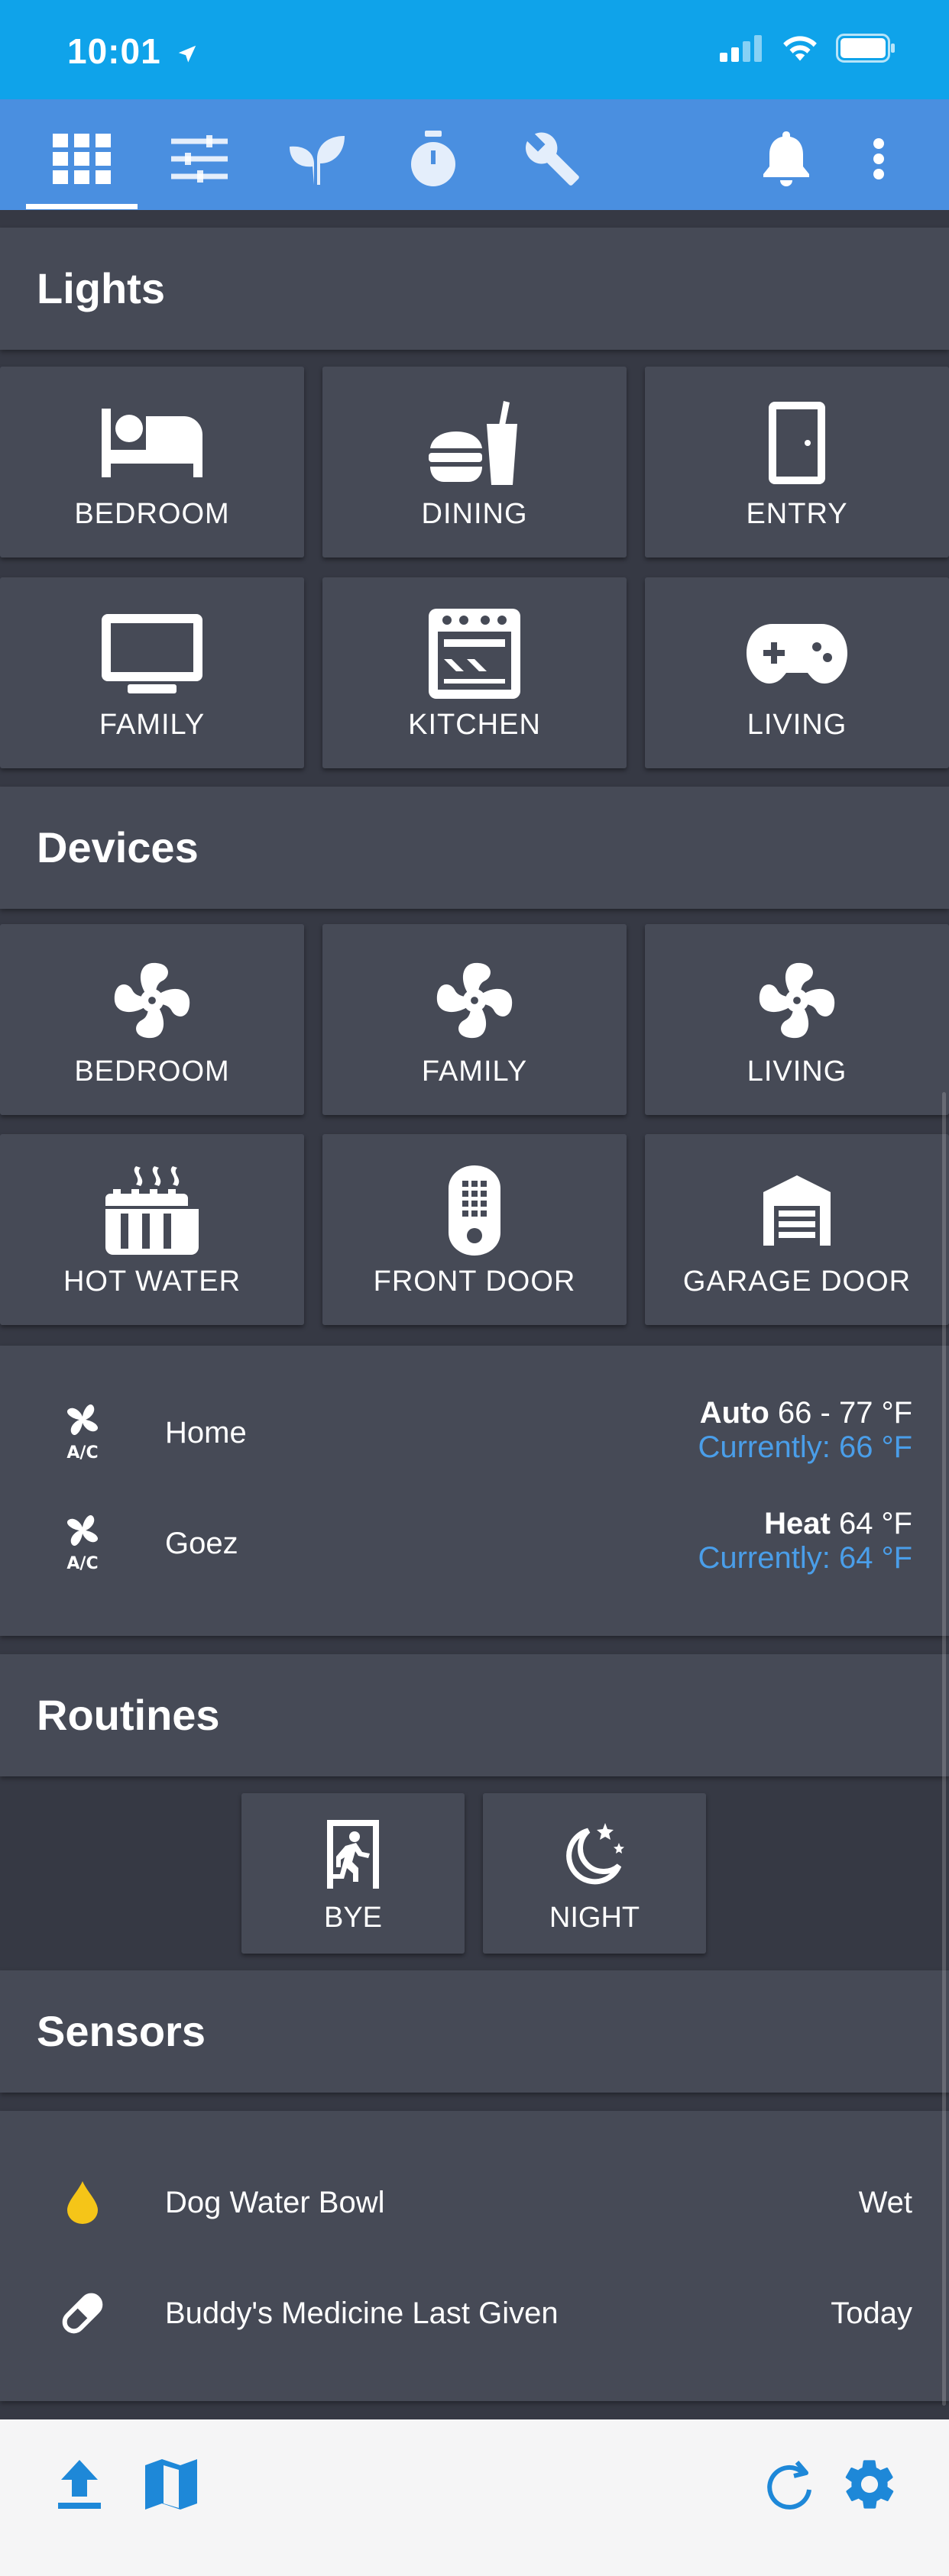 The width and height of the screenshot is (949, 2576). What do you see at coordinates (844, 1413) in the screenshot?
I see `climate-setpoint: 66 - 77 °F` at bounding box center [844, 1413].